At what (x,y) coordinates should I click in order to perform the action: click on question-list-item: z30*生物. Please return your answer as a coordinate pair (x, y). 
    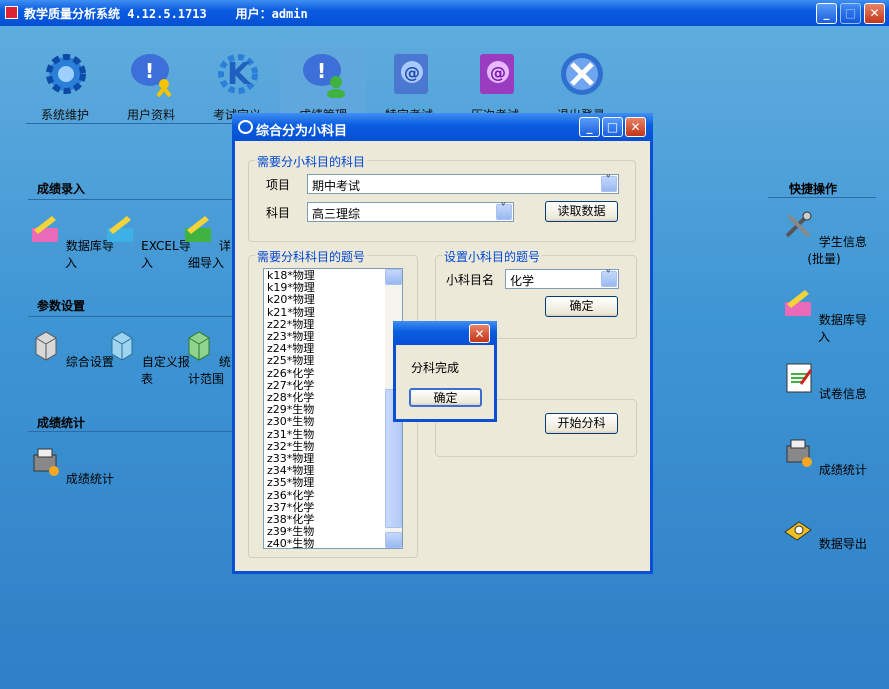
    Looking at the image, I should click on (326, 422).